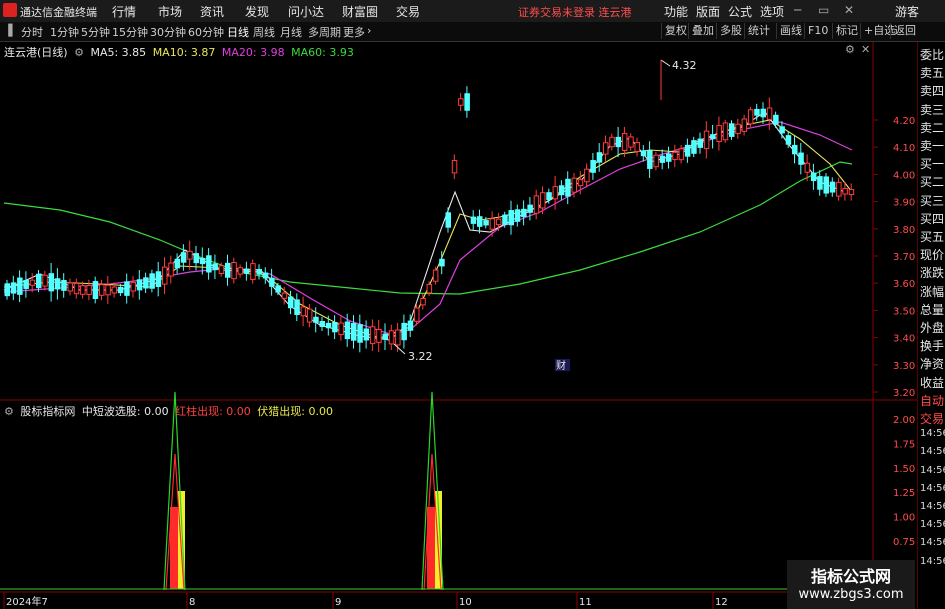  I want to click on auto-trade-label: 自动, so click(932, 400).